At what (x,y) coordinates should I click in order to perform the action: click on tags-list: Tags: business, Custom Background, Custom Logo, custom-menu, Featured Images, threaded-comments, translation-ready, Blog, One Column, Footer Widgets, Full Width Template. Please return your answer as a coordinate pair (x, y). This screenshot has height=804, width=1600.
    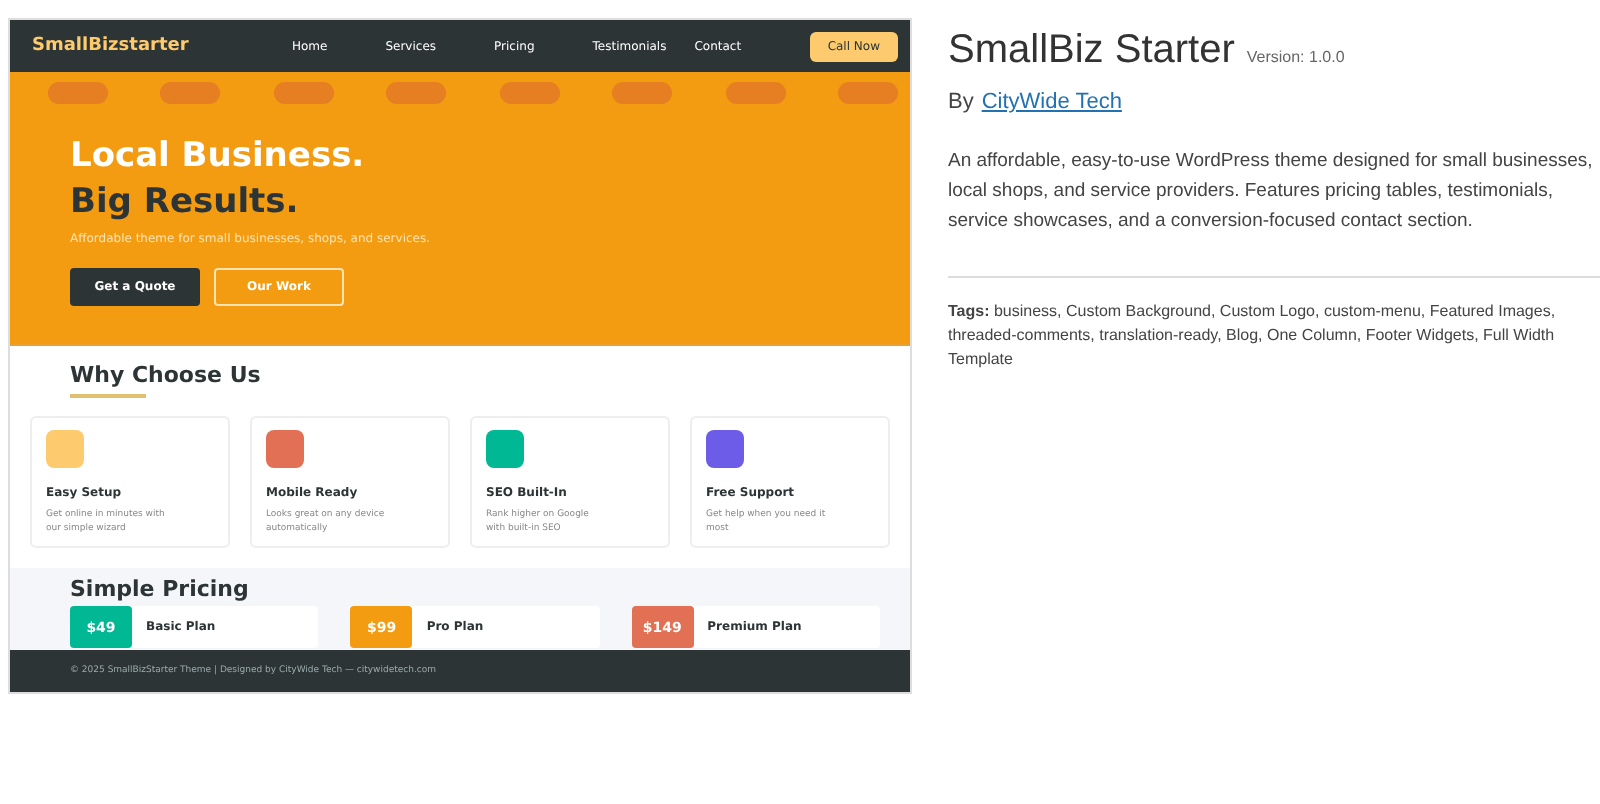
    Looking at the image, I should click on (1274, 336).